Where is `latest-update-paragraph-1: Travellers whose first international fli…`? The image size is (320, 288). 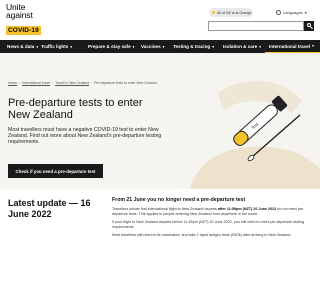
latest-update-paragraph-1: Travellers whose first international fli… is located at coordinates (212, 212).